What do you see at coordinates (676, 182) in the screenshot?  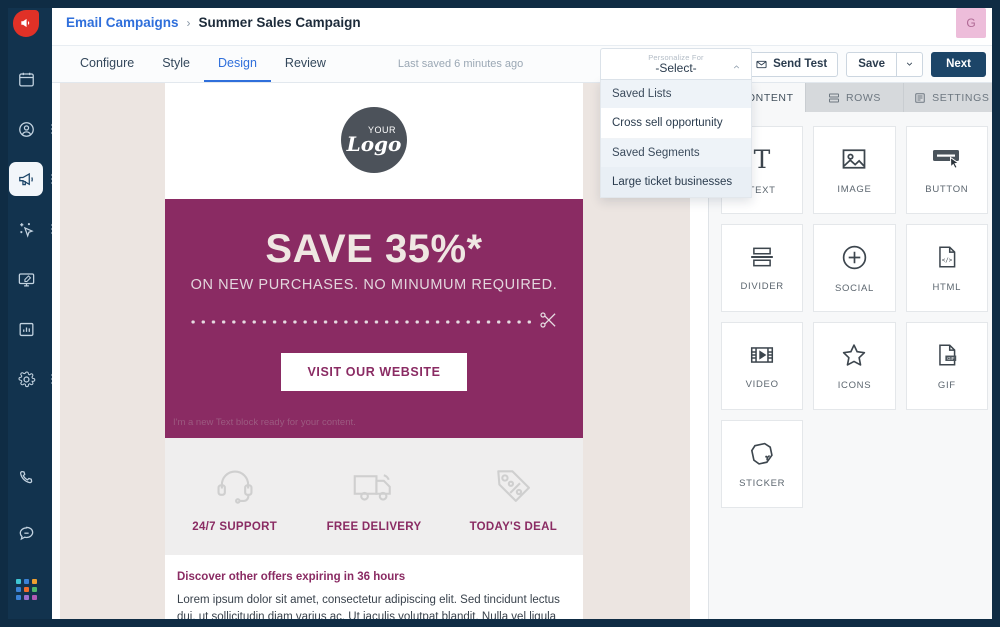 I see `dropdown-item-large-ticket-businesses: Large ticket businesses` at bounding box center [676, 182].